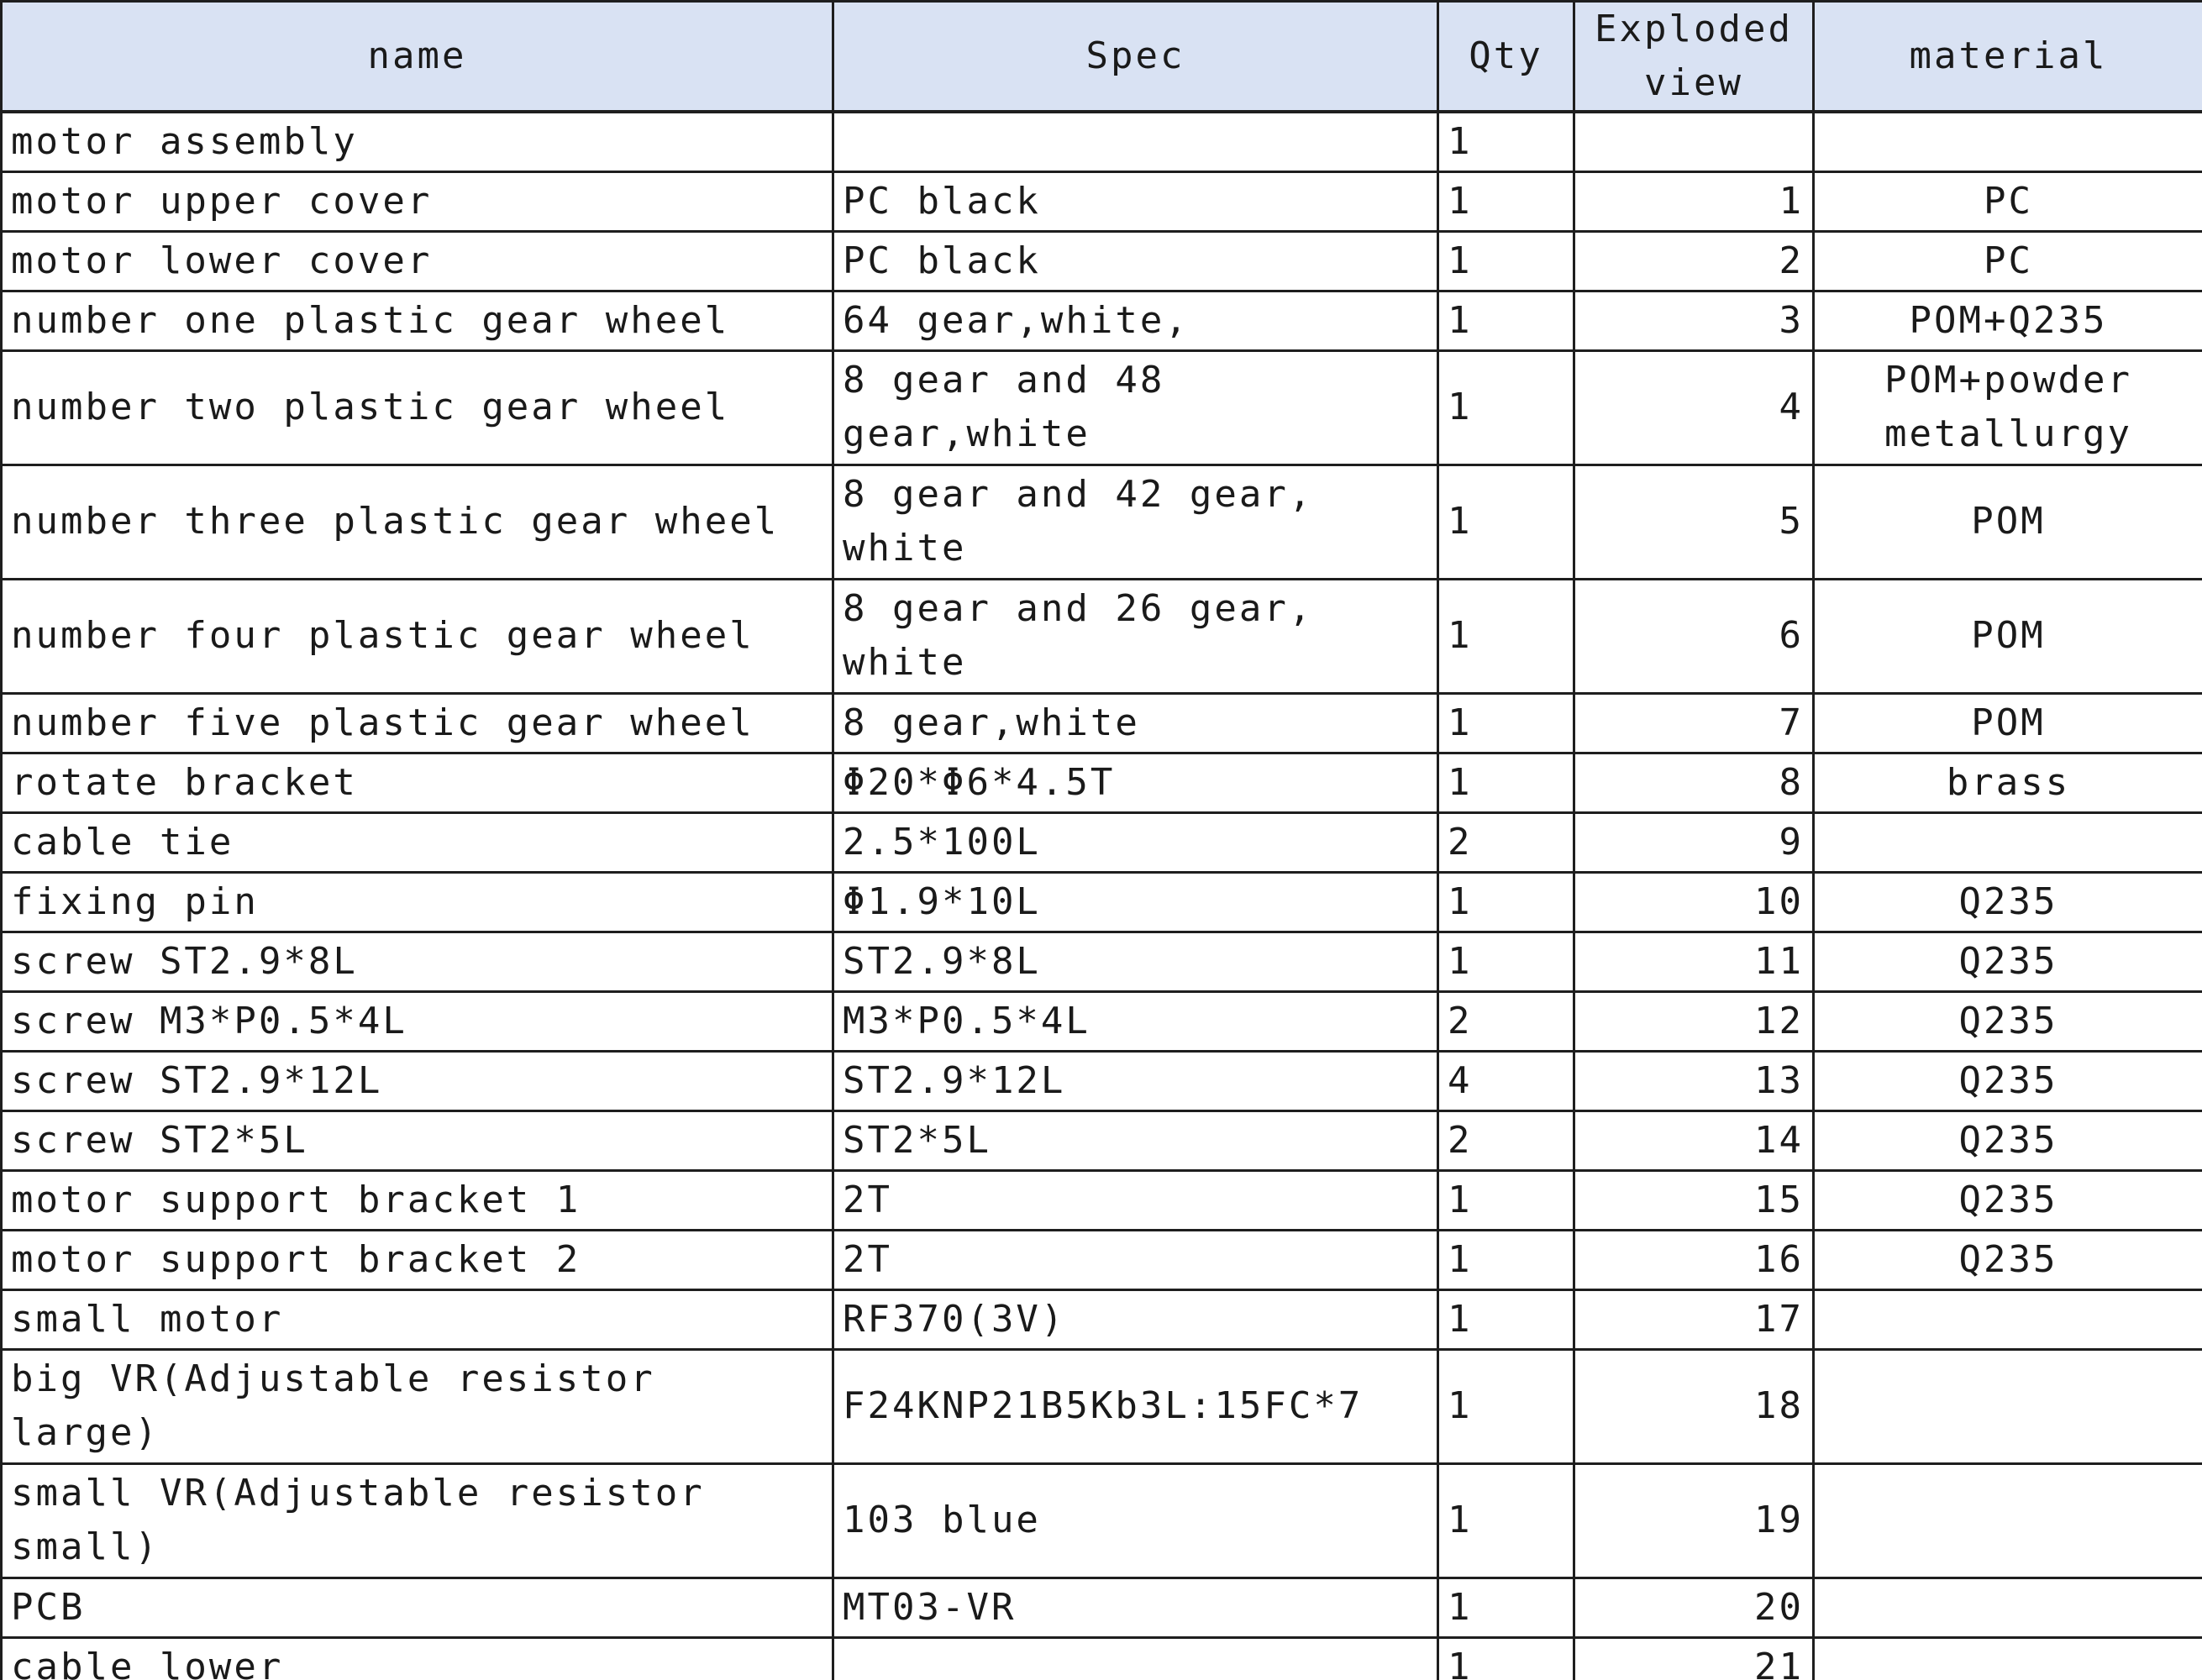 The height and width of the screenshot is (1680, 2202). Describe the element at coordinates (1135, 56) in the screenshot. I see `column-header-spec: Spec` at that location.